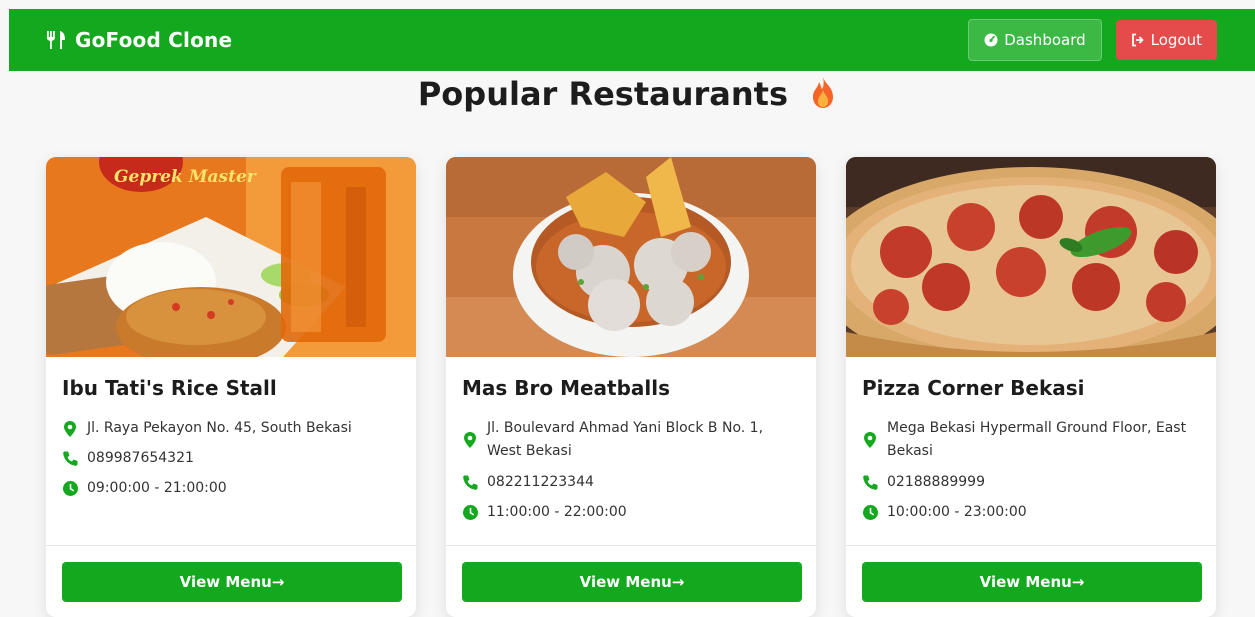 Image resolution: width=1255 pixels, height=617 pixels. What do you see at coordinates (540, 482) in the screenshot?
I see `phone-text: 082211223344` at bounding box center [540, 482].